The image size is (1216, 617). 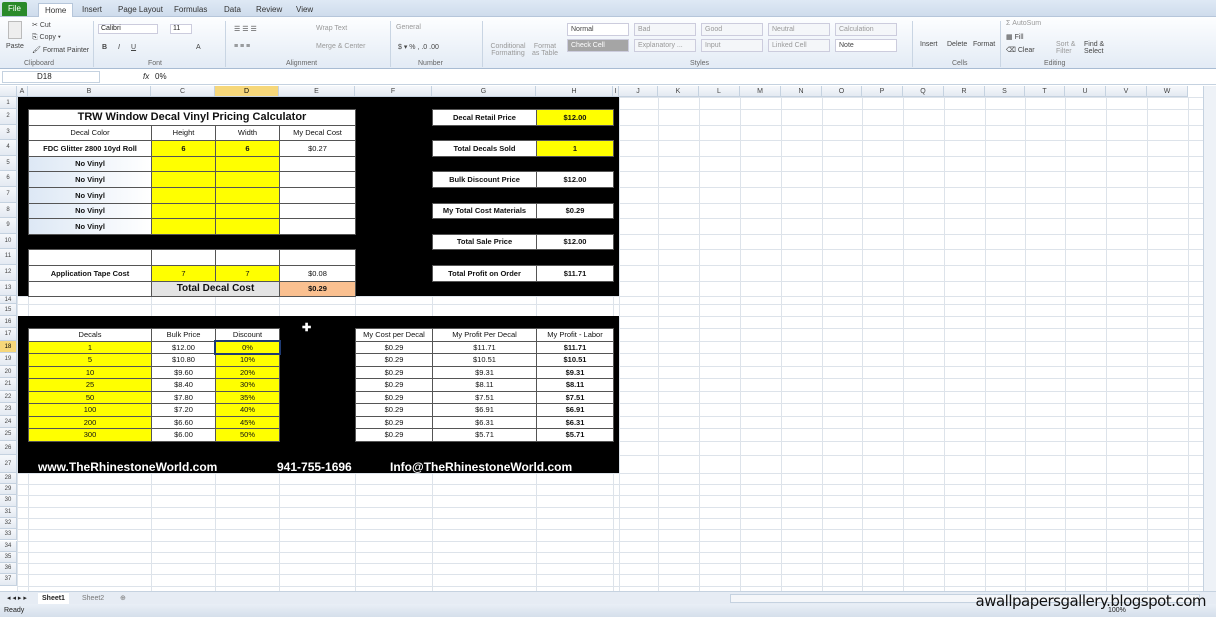 What do you see at coordinates (317, 289) in the screenshot?
I see `total-decal-cost-value: $0.29` at bounding box center [317, 289].